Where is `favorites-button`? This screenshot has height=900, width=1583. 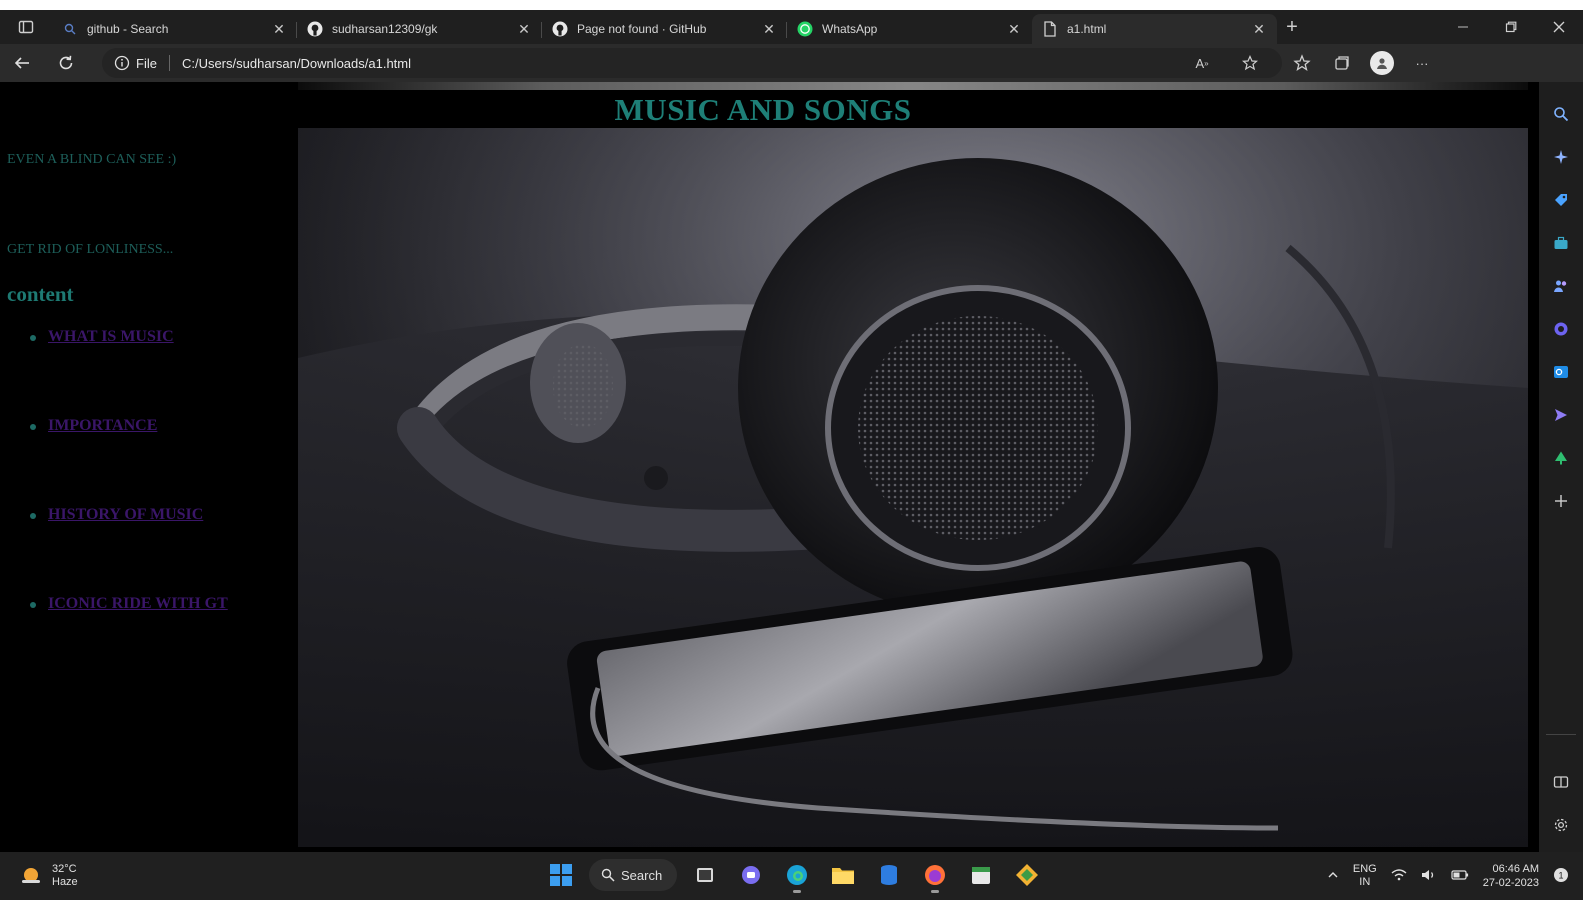
favorites-button is located at coordinates (1302, 63).